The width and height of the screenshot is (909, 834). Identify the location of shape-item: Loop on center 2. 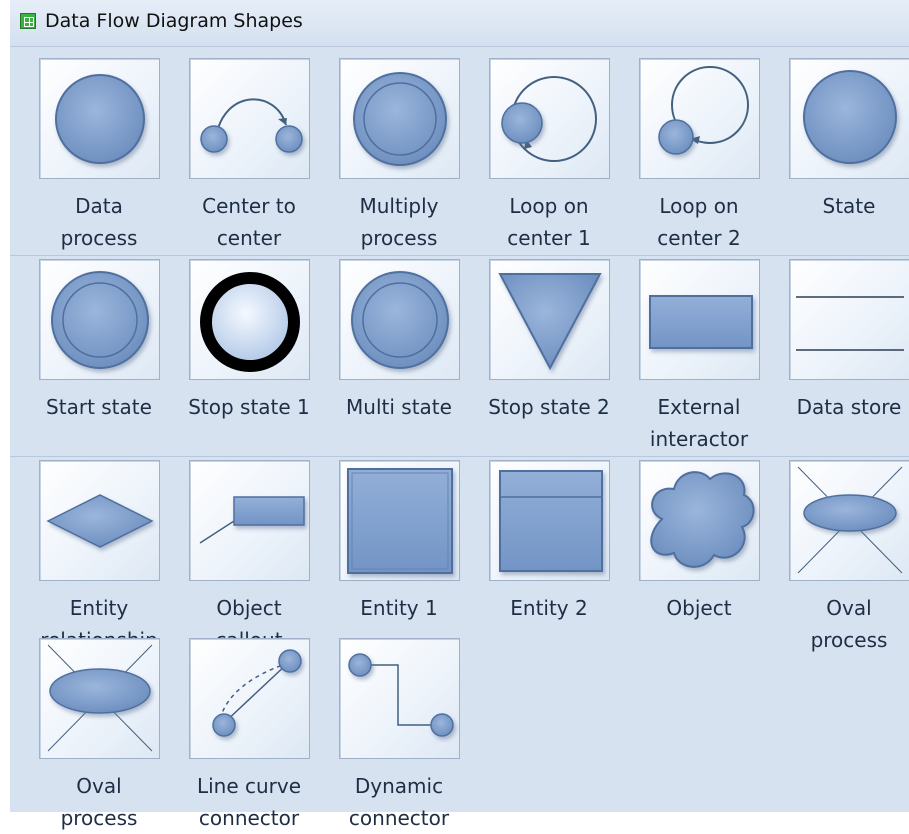
(703, 154).